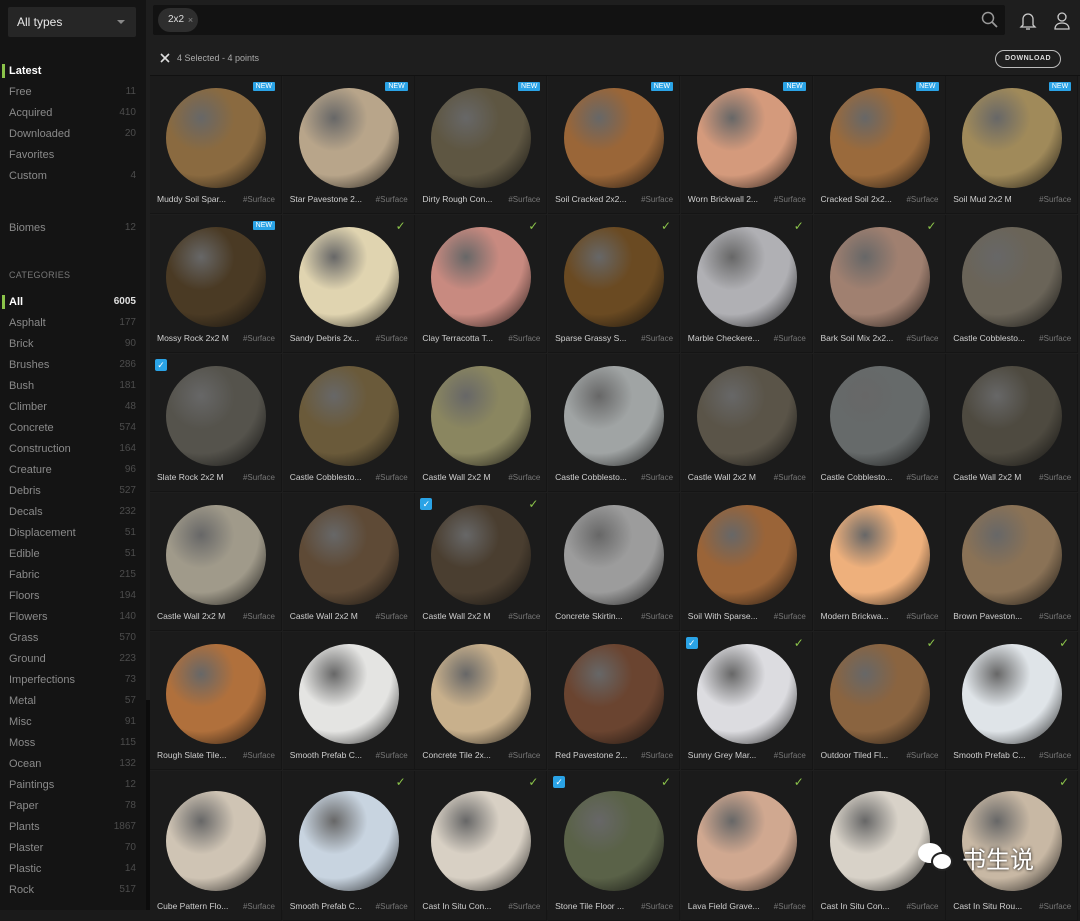  Describe the element at coordinates (990, 20) in the screenshot. I see `search-icon` at that location.